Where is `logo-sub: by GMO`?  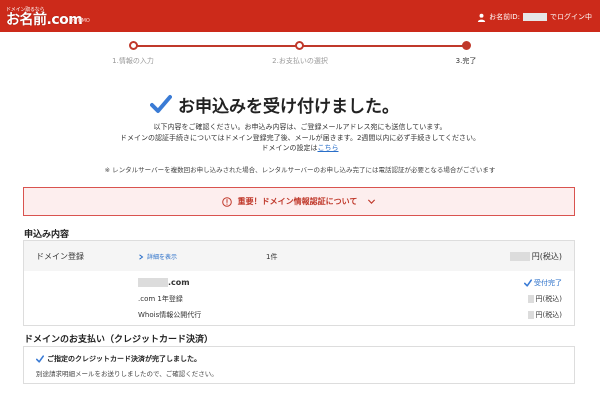 logo-sub: by GMO is located at coordinates (80, 21).